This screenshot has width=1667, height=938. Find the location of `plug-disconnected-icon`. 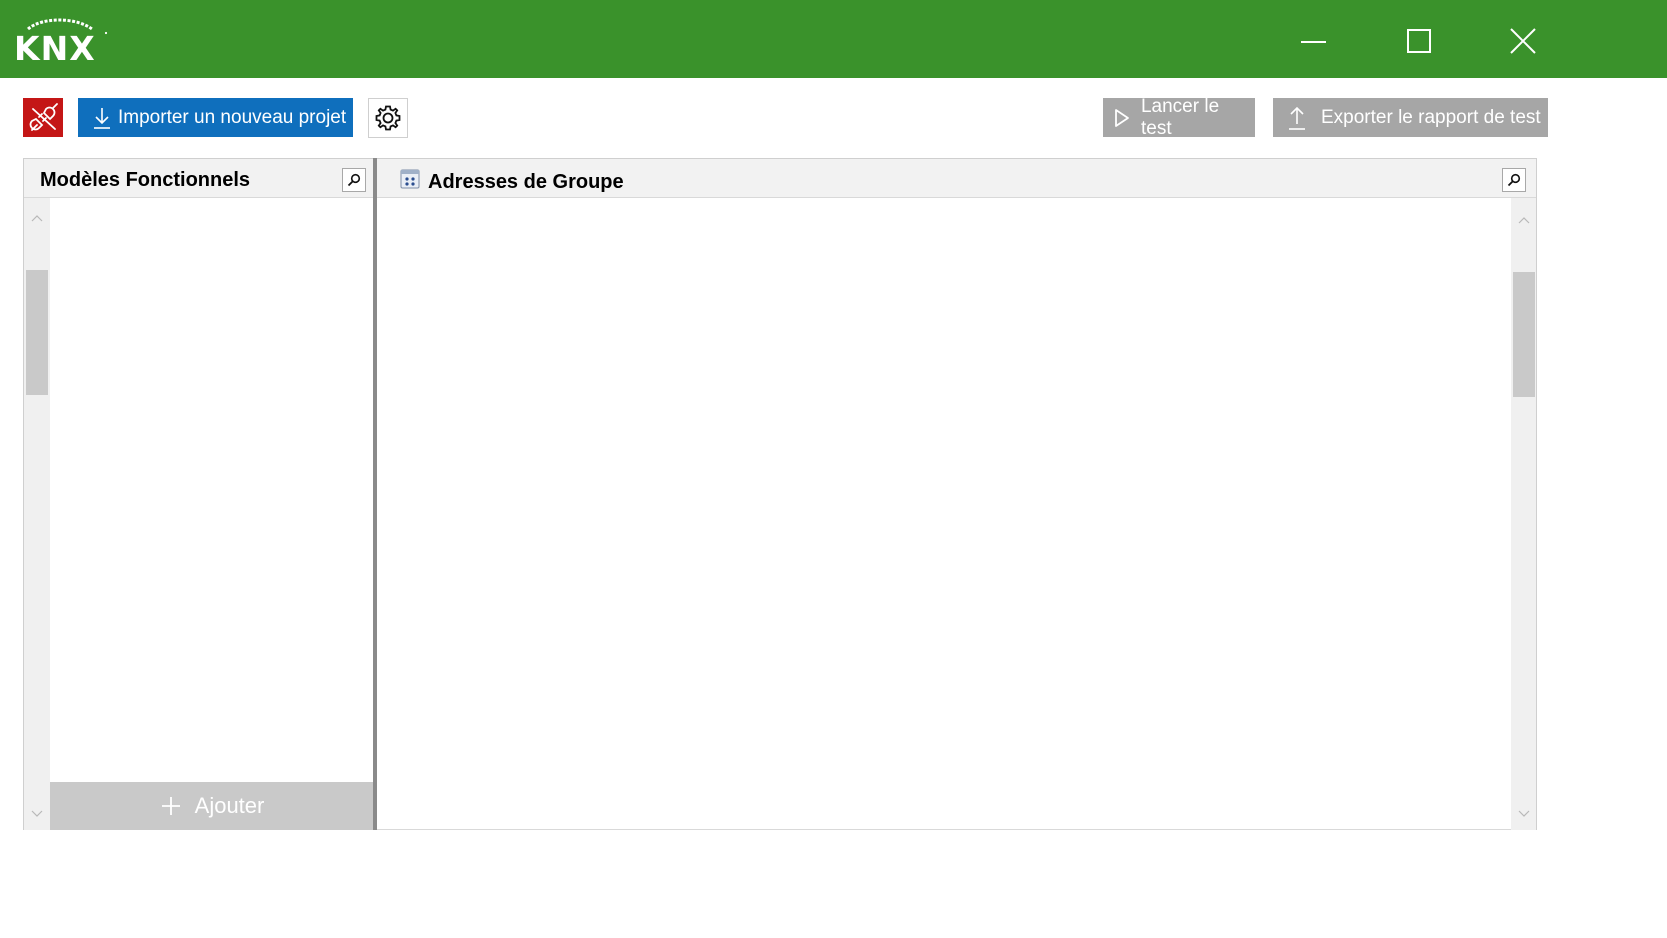

plug-disconnected-icon is located at coordinates (43, 117).